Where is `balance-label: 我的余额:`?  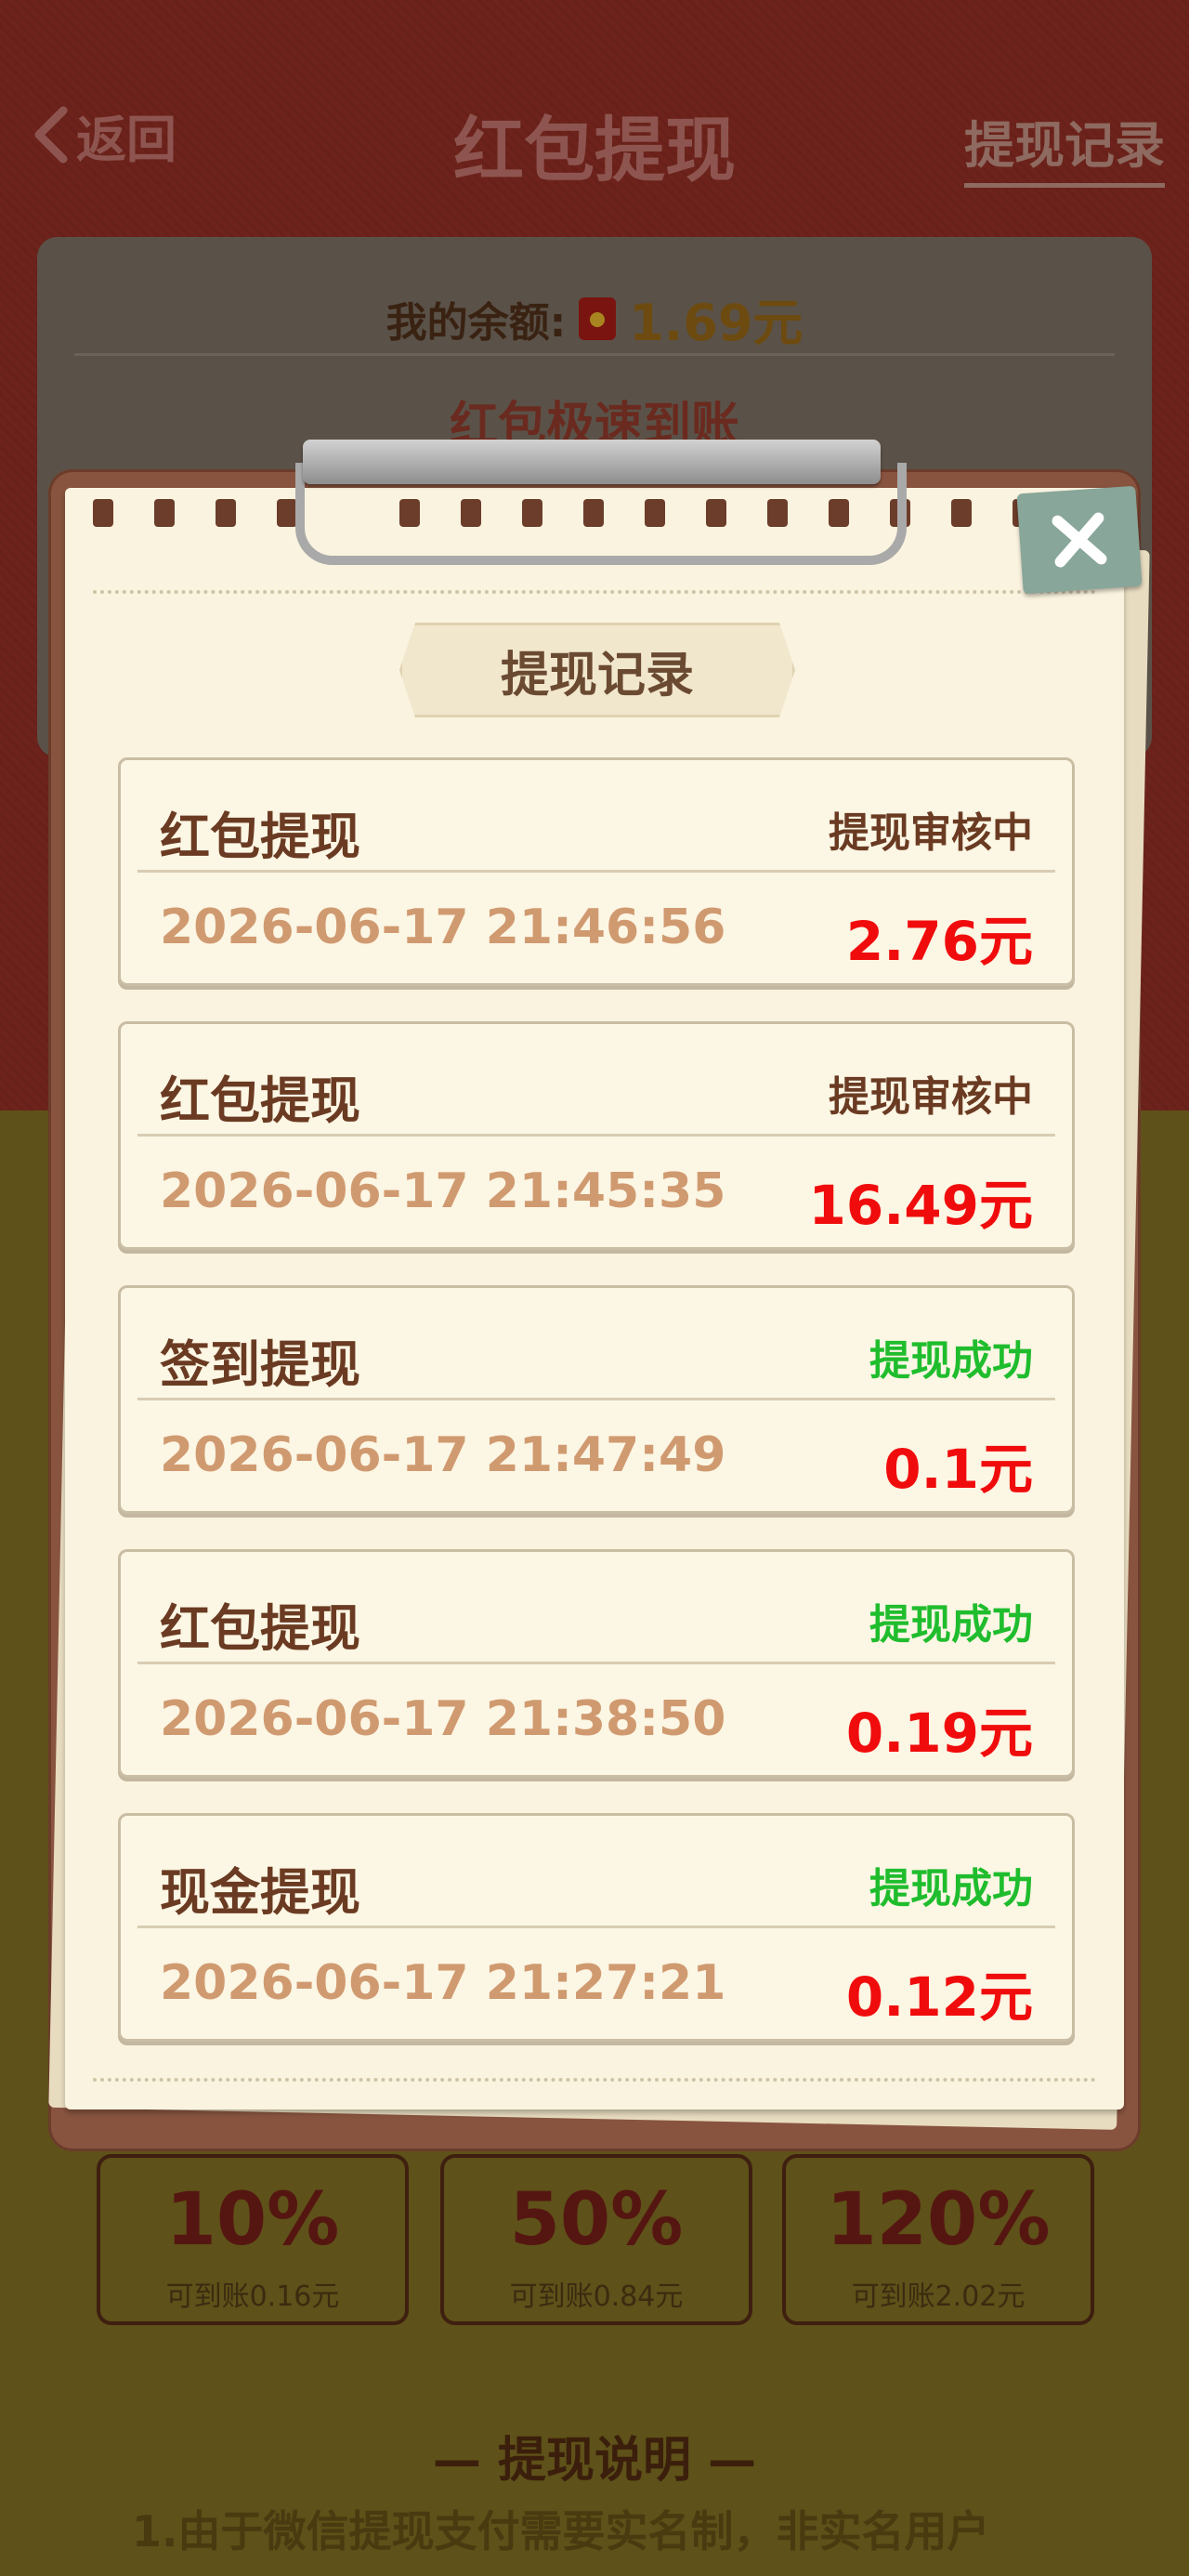
balance-label: 我的余额: is located at coordinates (476, 322).